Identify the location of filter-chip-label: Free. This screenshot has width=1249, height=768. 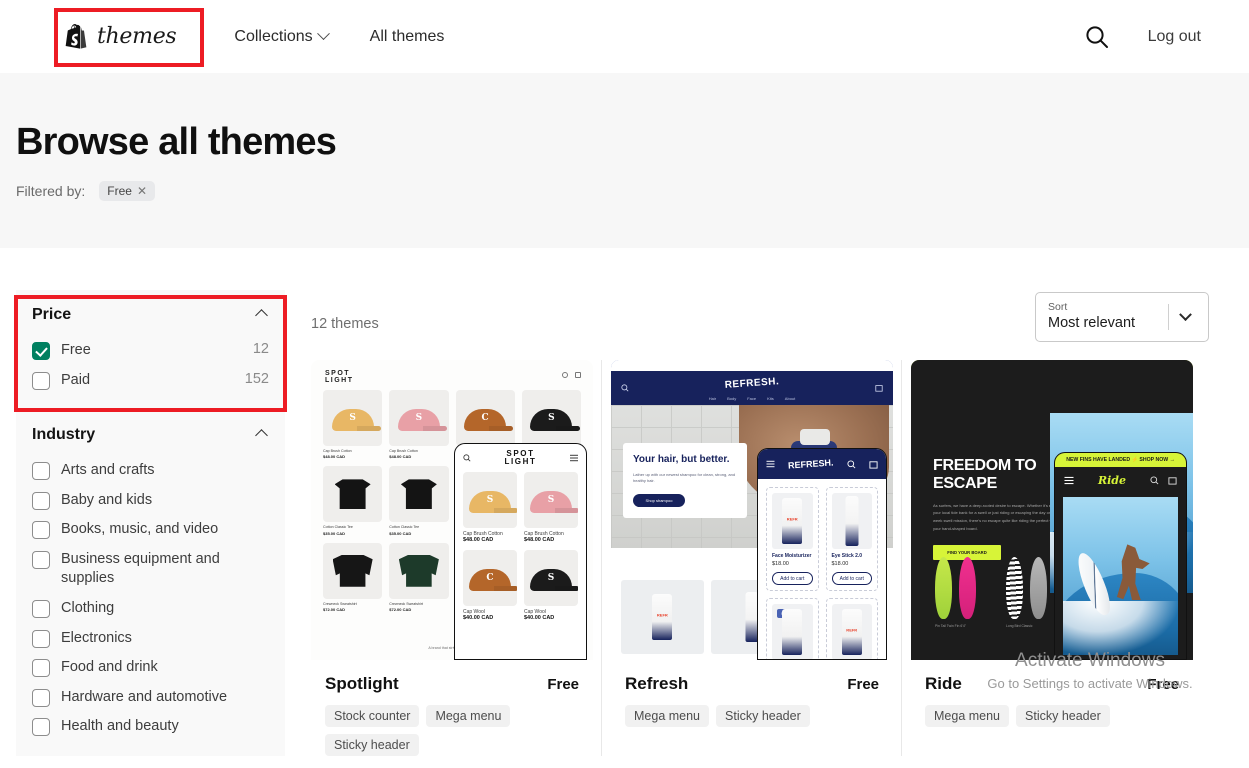
(119, 191).